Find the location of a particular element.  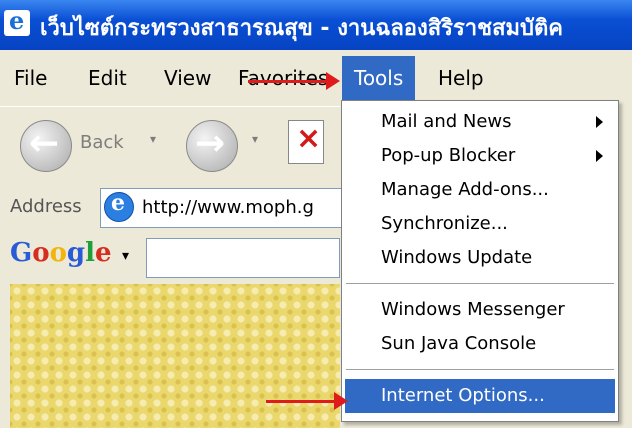

annotation-arrowhead-internet-options is located at coordinates (341, 401).